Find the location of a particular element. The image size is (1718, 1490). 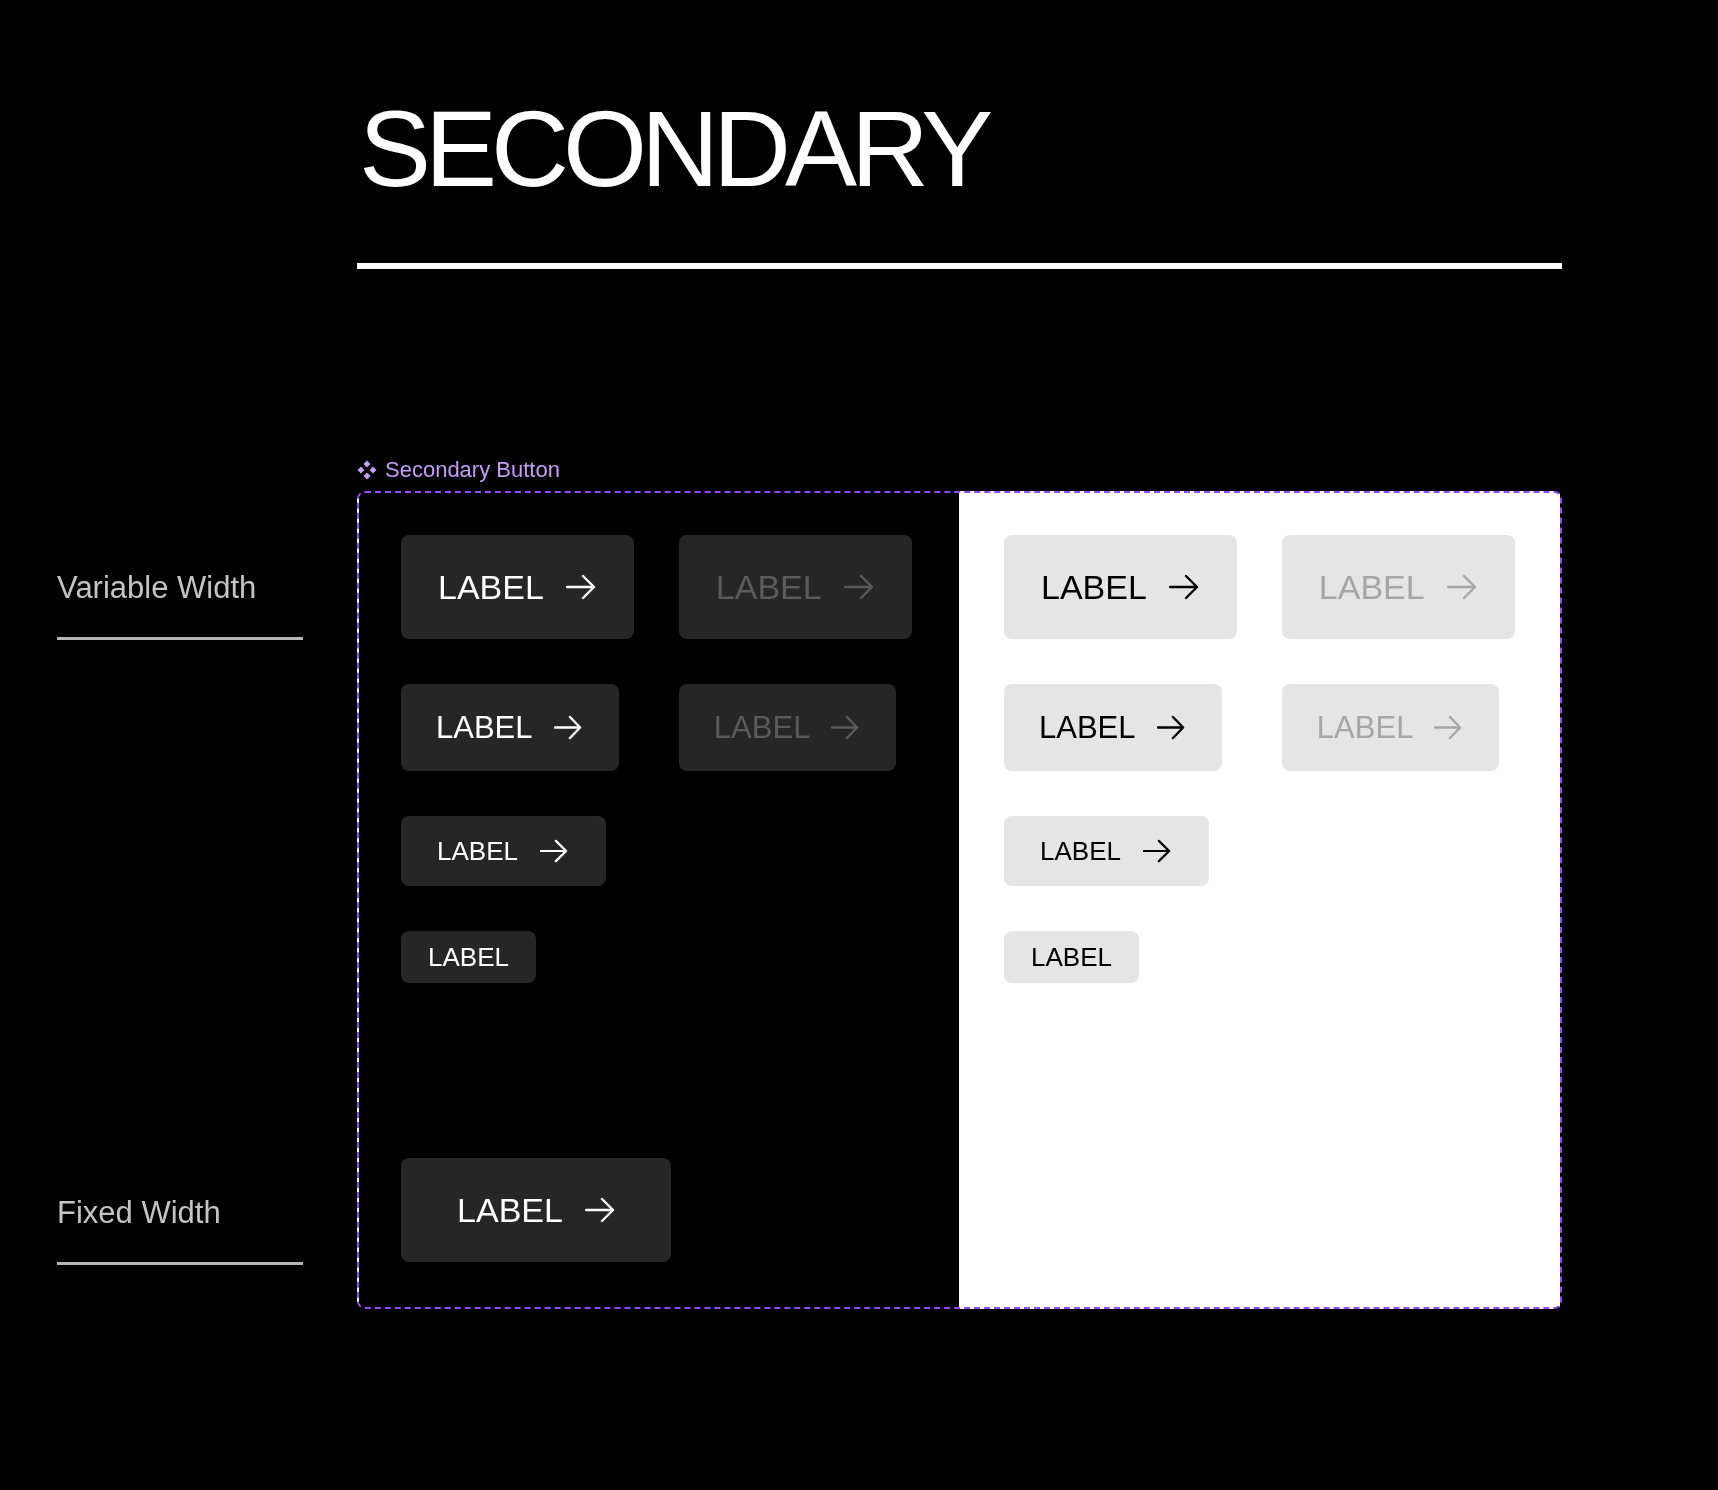

section-label: Variable Width is located at coordinates (157, 588).